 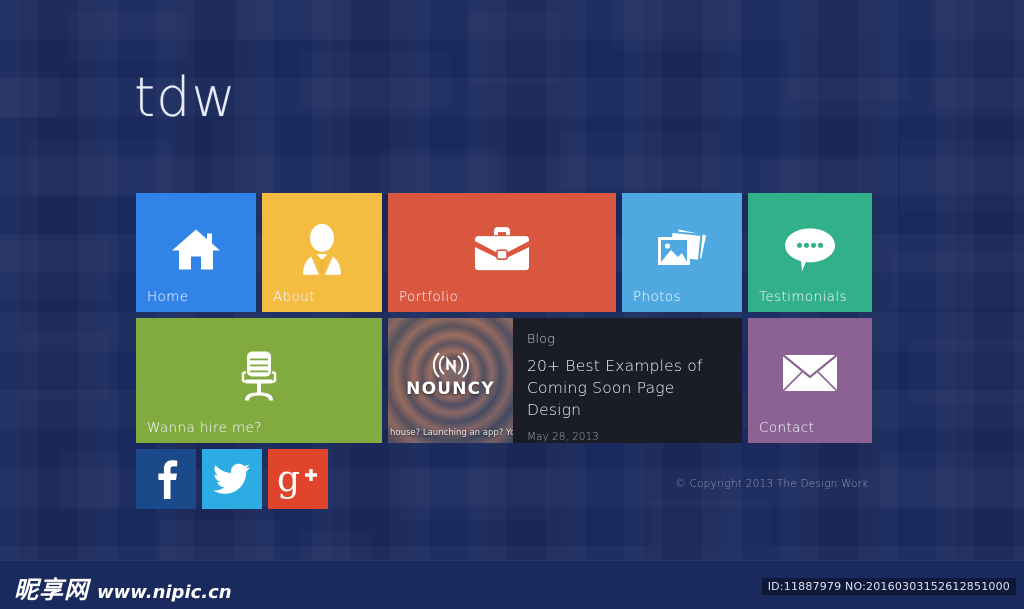 I want to click on nouncy-caption: house? Launching an app? Your dog, so click(x=451, y=433).